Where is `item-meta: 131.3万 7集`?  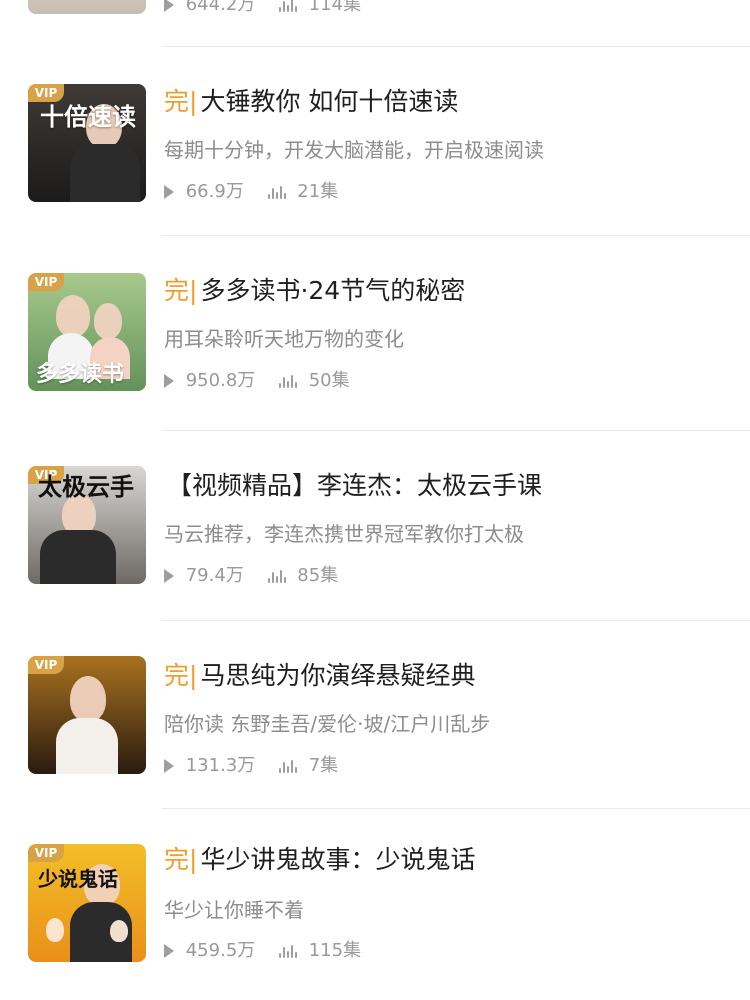
item-meta: 131.3万 7集 is located at coordinates (251, 766).